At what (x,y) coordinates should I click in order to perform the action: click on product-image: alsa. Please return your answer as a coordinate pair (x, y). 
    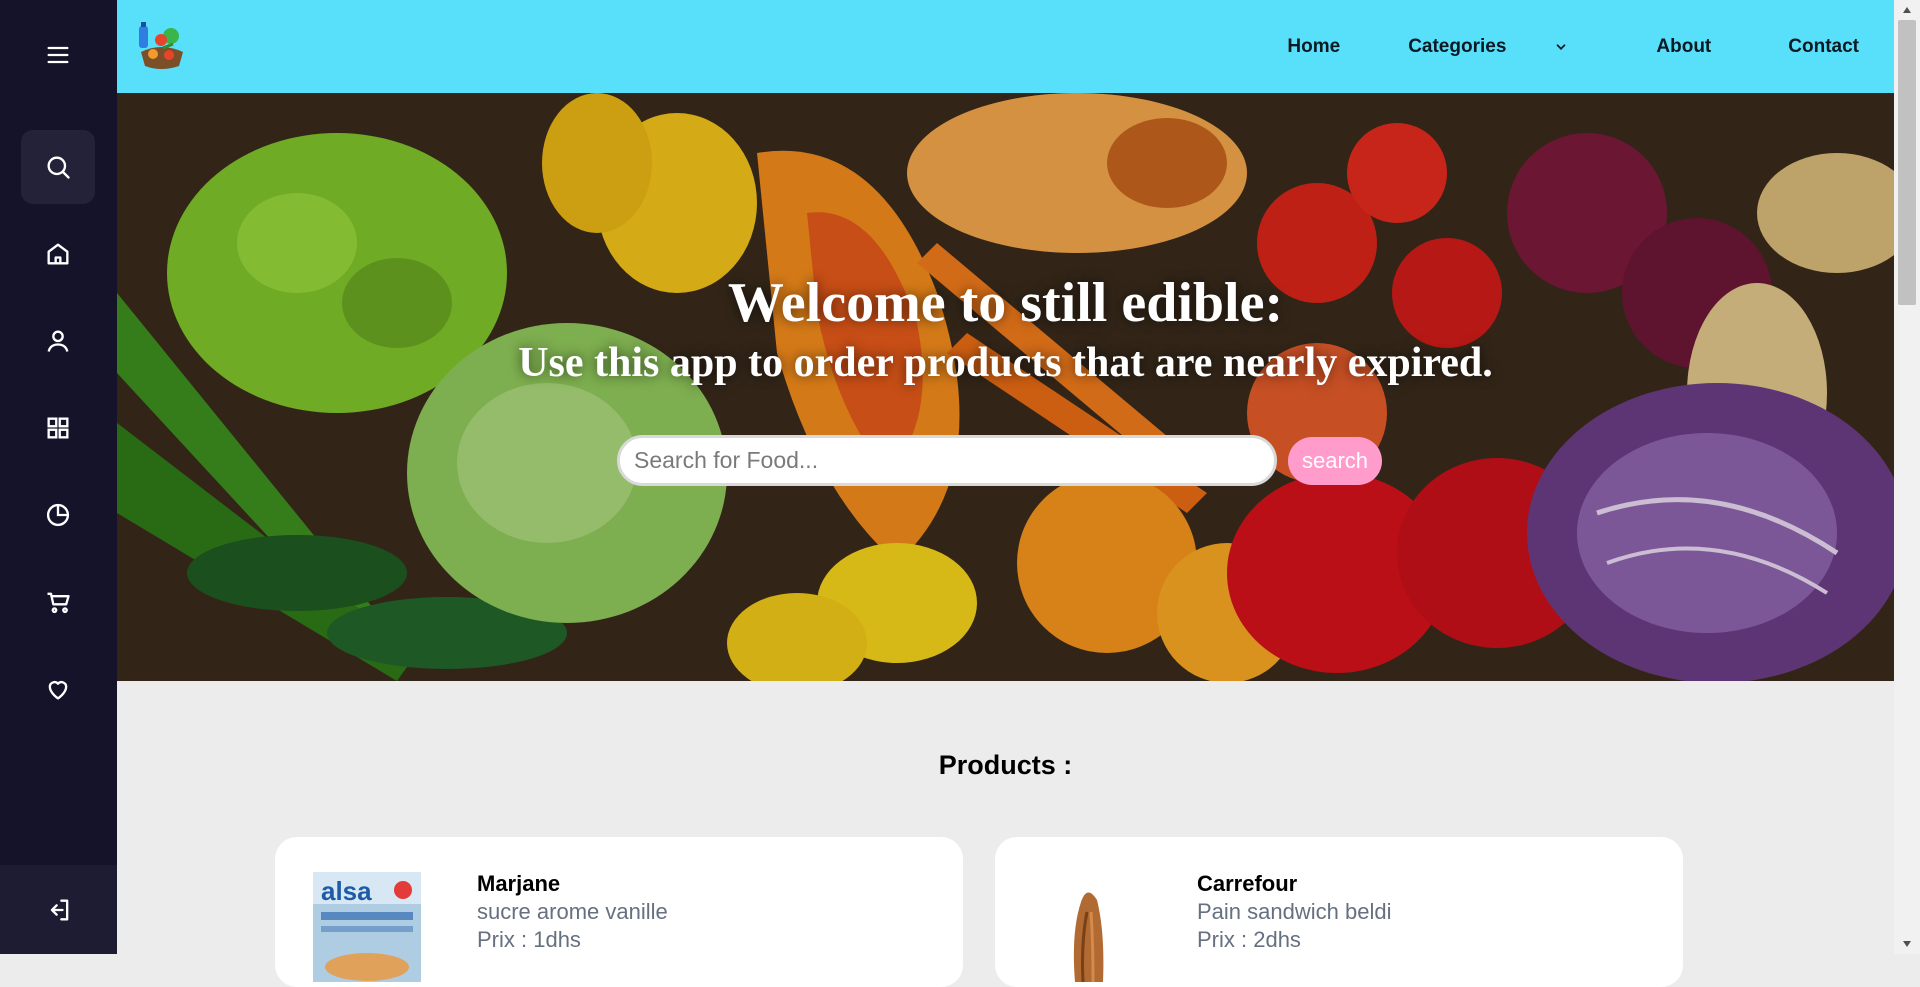
    Looking at the image, I should click on (367, 927).